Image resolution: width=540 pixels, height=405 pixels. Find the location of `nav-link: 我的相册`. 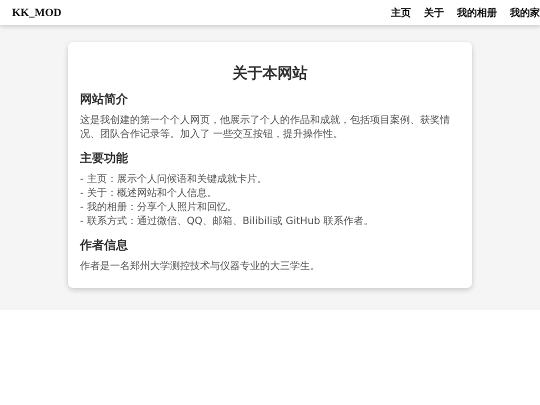

nav-link: 我的相册 is located at coordinates (477, 13).